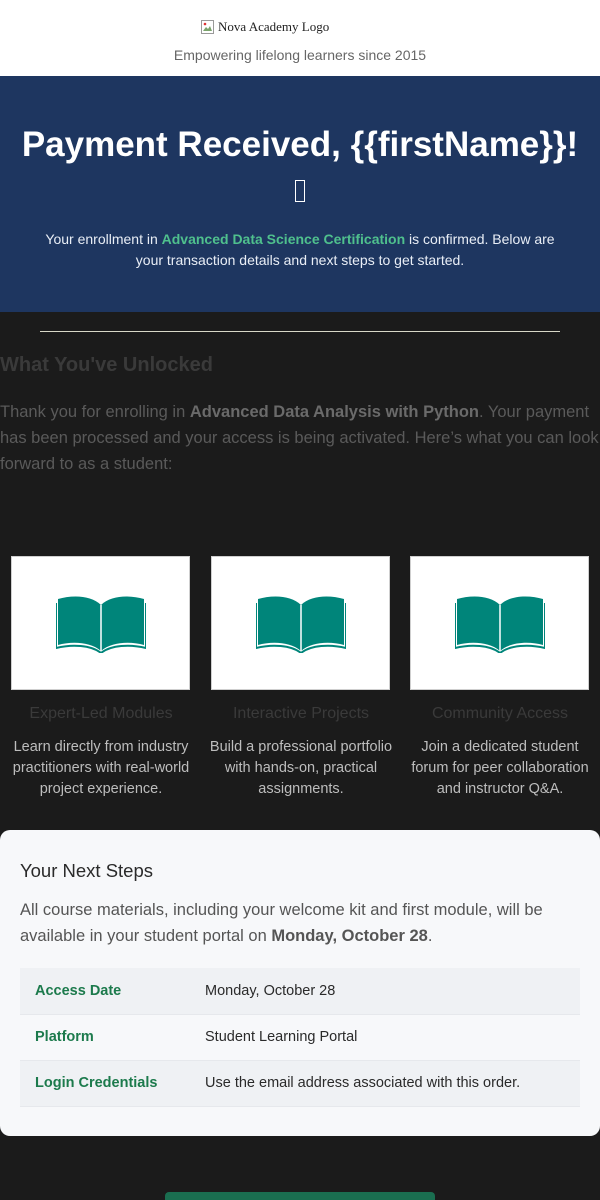  What do you see at coordinates (283, 239) in the screenshot?
I see `hero-course-name: Advanced Data Science Certification` at bounding box center [283, 239].